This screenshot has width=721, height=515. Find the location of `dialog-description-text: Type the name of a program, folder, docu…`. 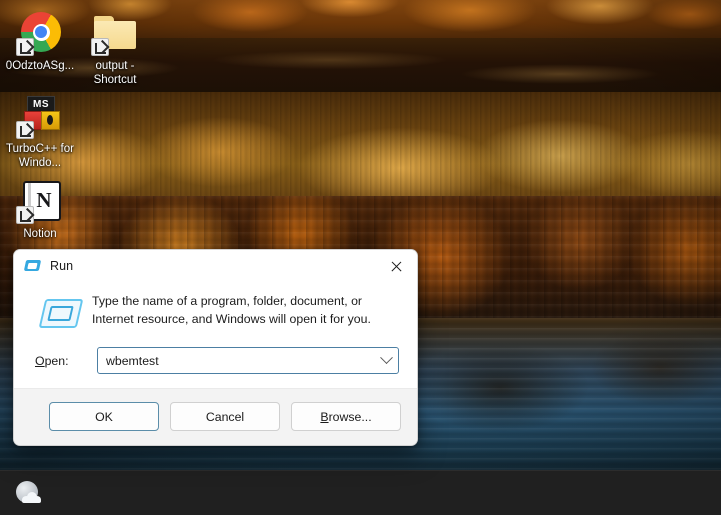

dialog-description-text: Type the name of a program, folder, docu… is located at coordinates (231, 310).